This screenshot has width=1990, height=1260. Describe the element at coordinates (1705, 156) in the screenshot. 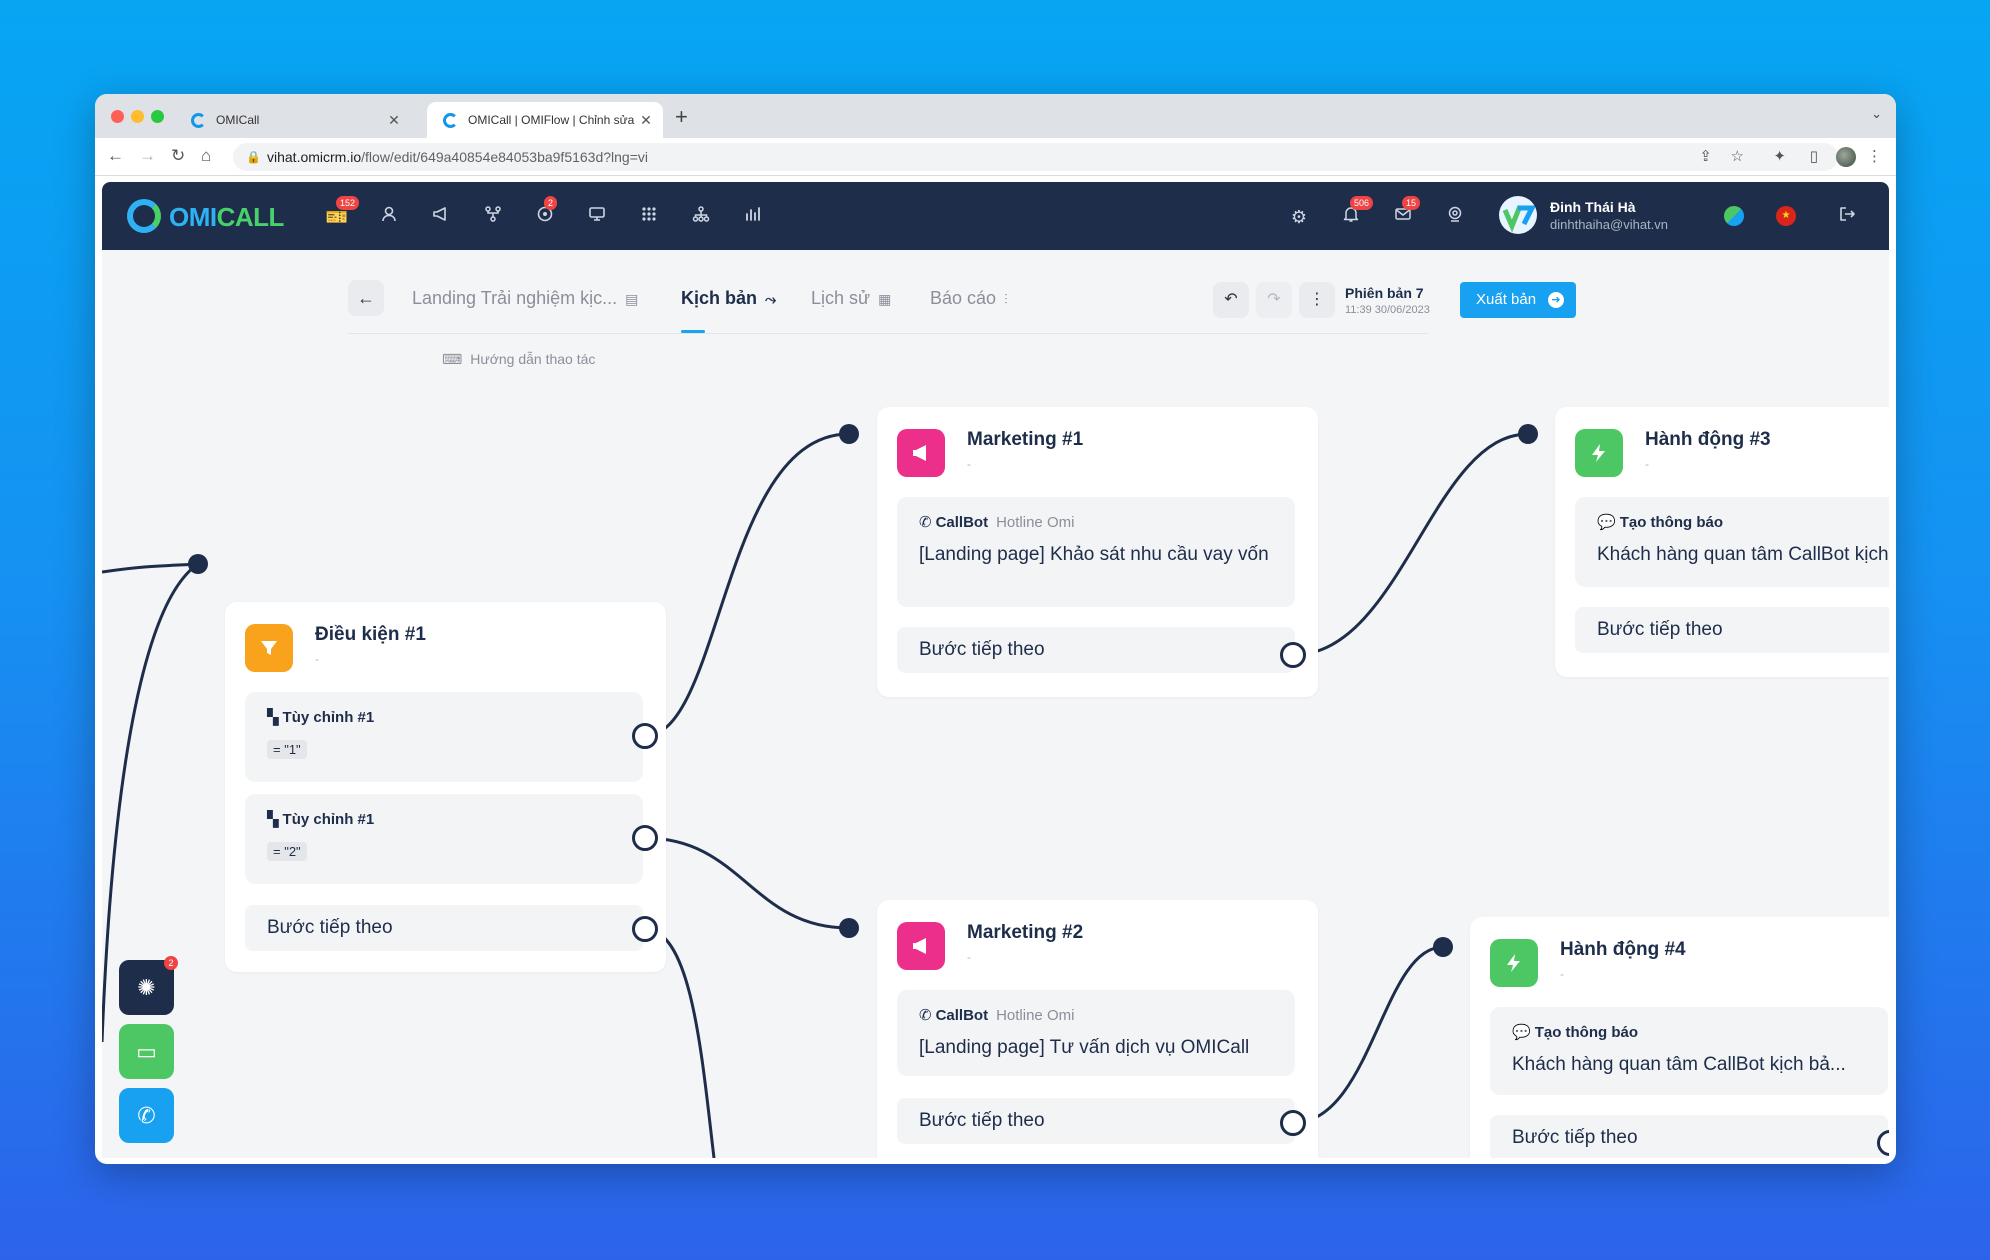

I see `share-icon: ⇪` at that location.